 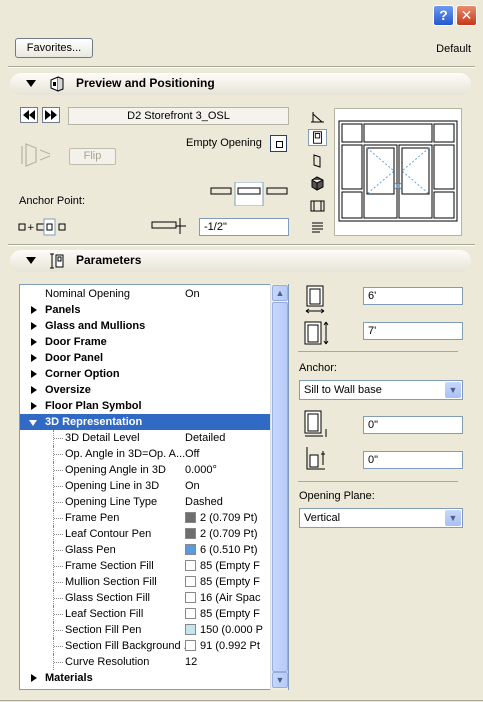 I want to click on tree-param-row: Section Fill Background ... 91 (0.992 Pt, so click(x=146, y=646).